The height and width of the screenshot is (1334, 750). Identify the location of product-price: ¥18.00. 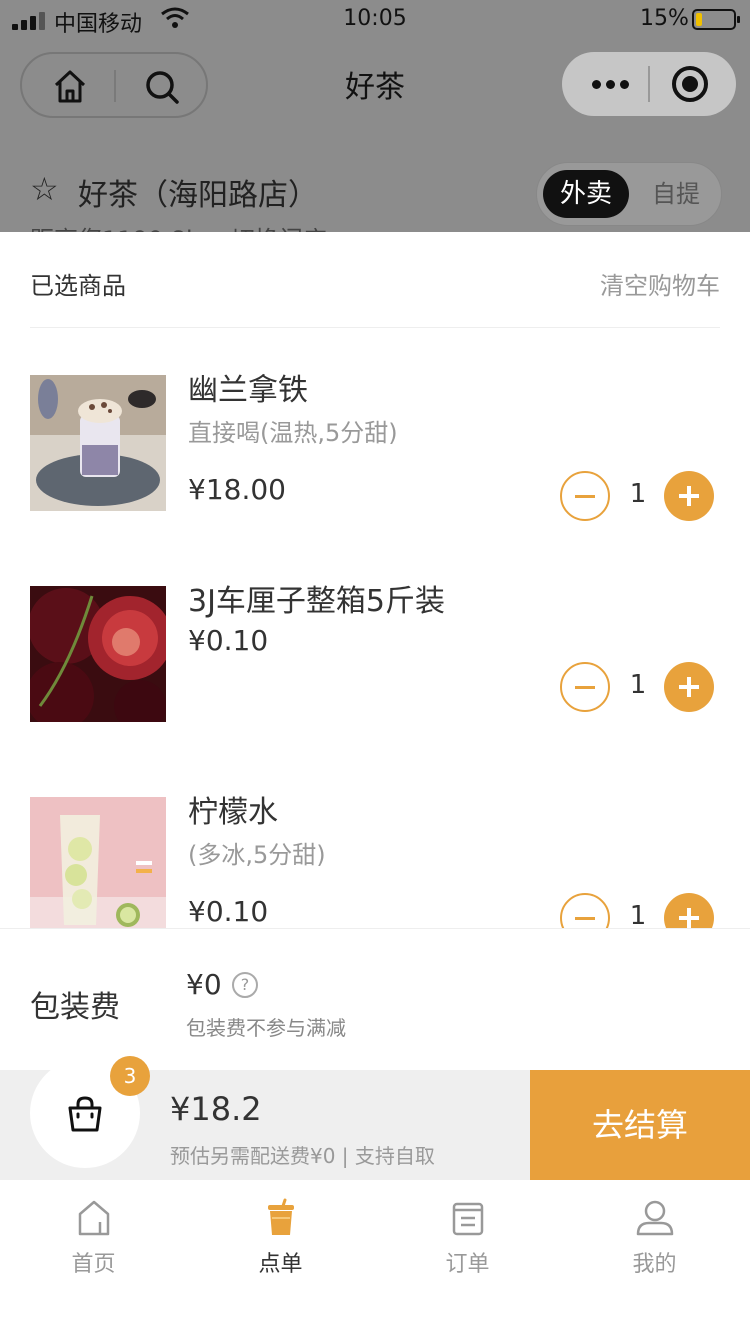
(237, 489).